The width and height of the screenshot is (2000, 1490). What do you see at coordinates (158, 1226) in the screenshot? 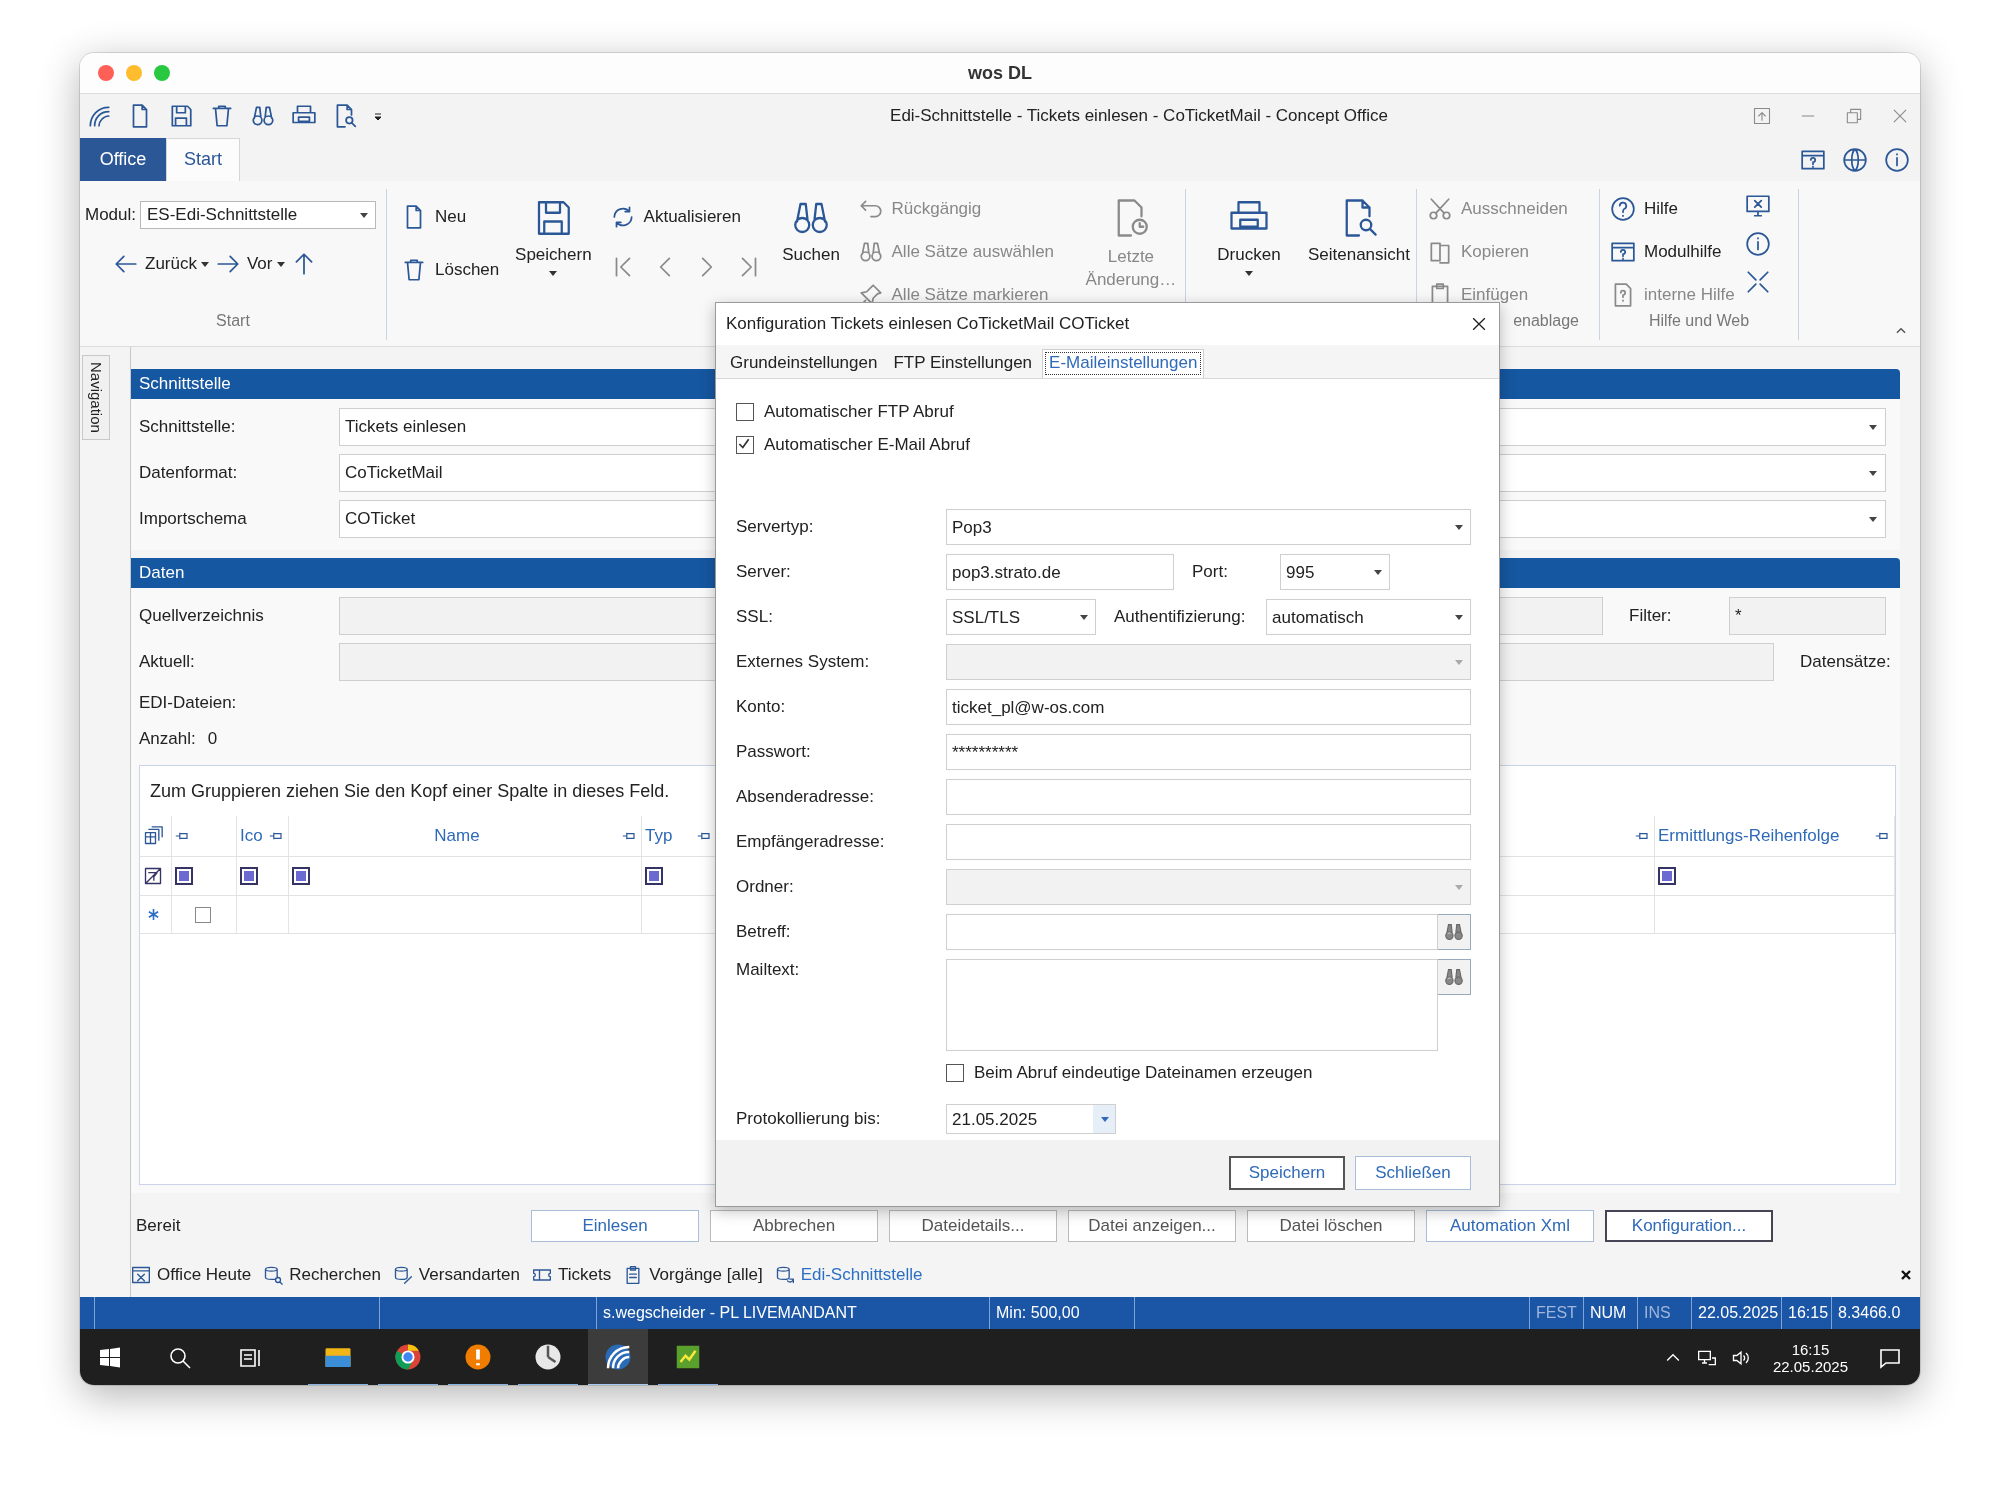
I see `status-text: Bereit` at bounding box center [158, 1226].